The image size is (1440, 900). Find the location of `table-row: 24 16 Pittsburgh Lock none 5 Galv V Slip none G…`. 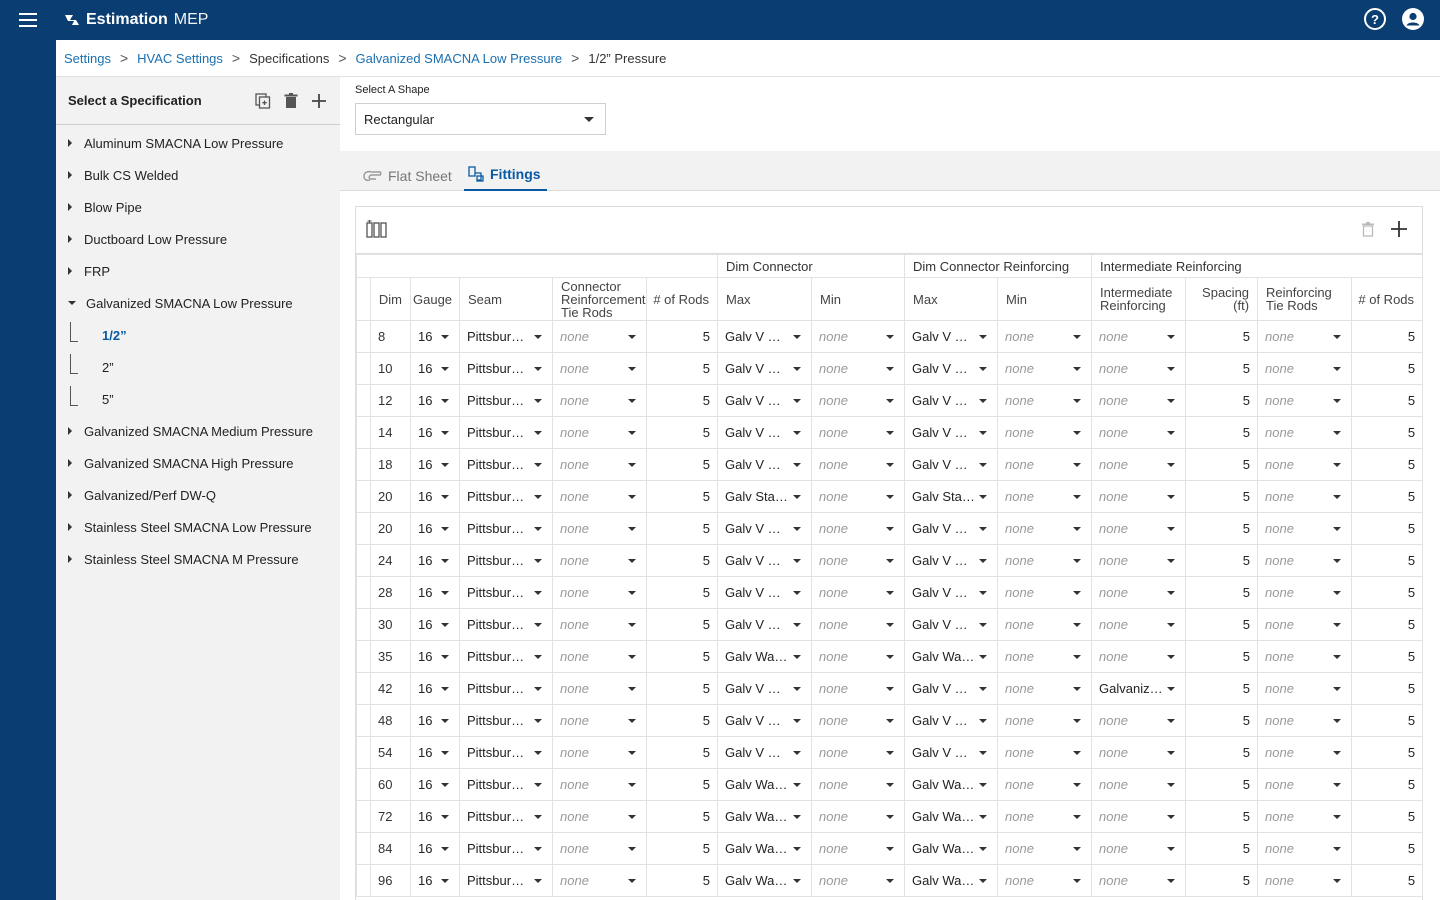

table-row: 24 16 Pittsburgh Lock none 5 Galv V Slip none G… is located at coordinates (890, 560).